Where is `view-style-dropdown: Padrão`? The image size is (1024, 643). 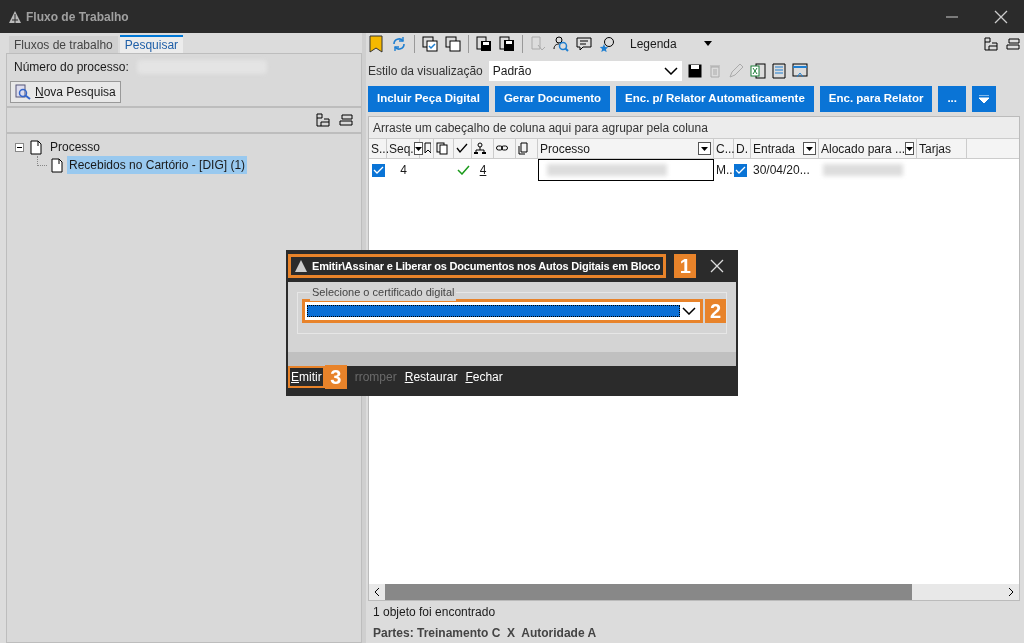
view-style-dropdown: Padrão is located at coordinates (585, 71).